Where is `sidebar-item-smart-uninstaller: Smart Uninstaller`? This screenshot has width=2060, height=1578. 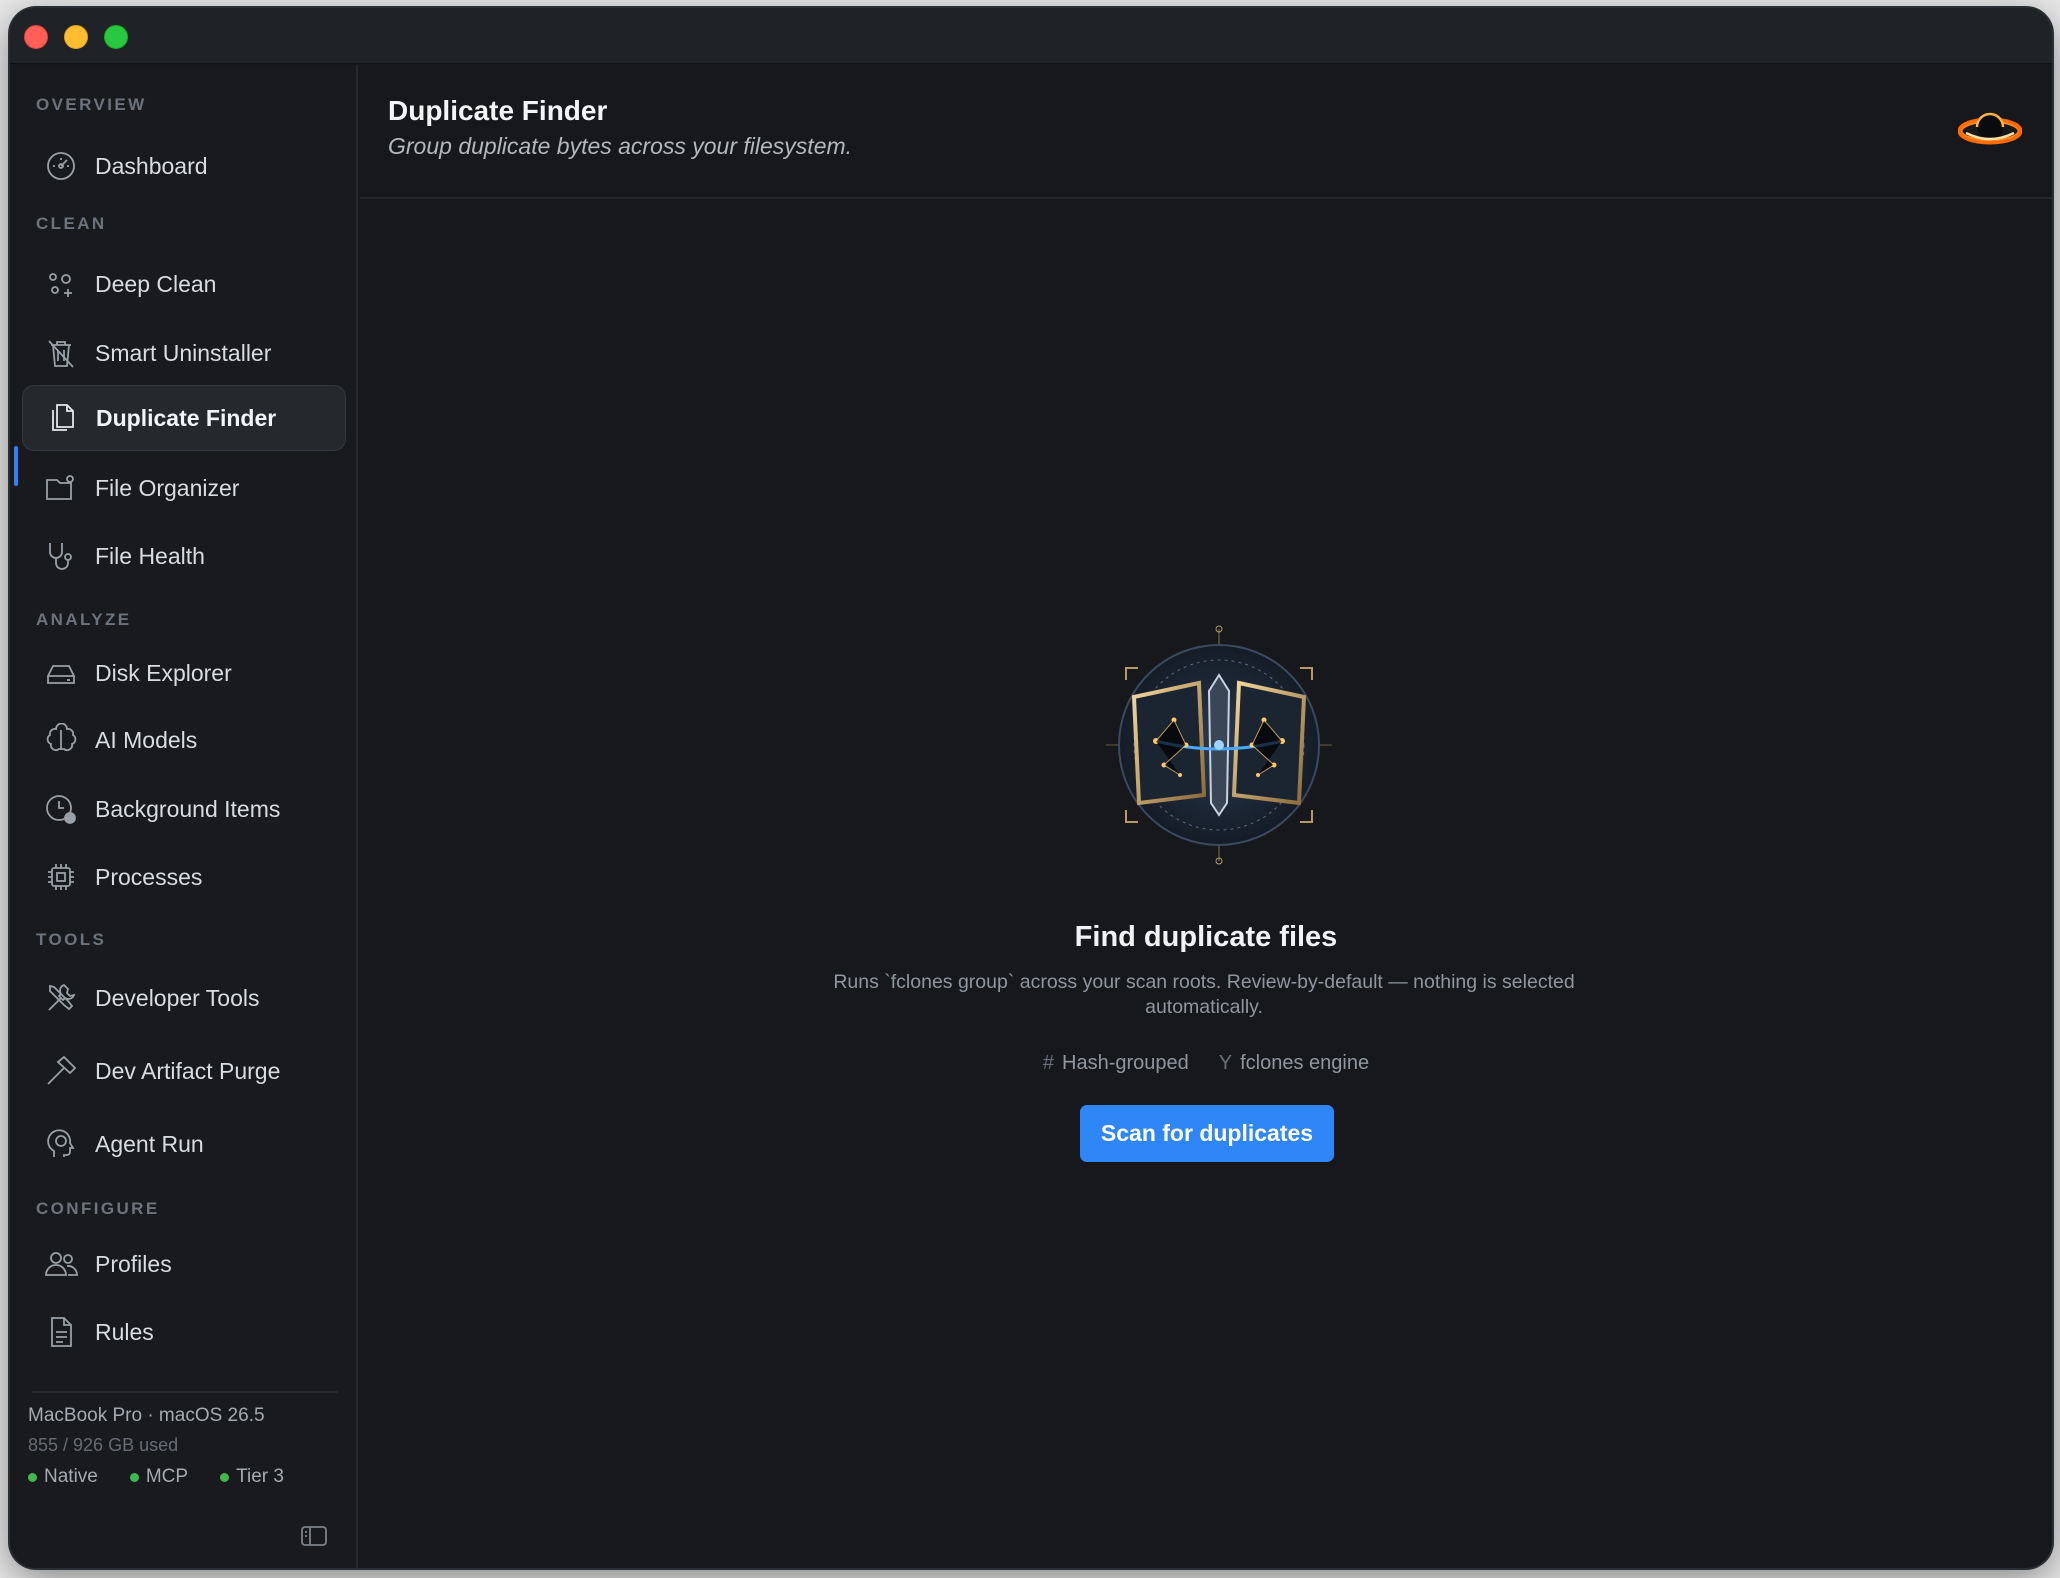 sidebar-item-smart-uninstaller: Smart Uninstaller is located at coordinates (184, 353).